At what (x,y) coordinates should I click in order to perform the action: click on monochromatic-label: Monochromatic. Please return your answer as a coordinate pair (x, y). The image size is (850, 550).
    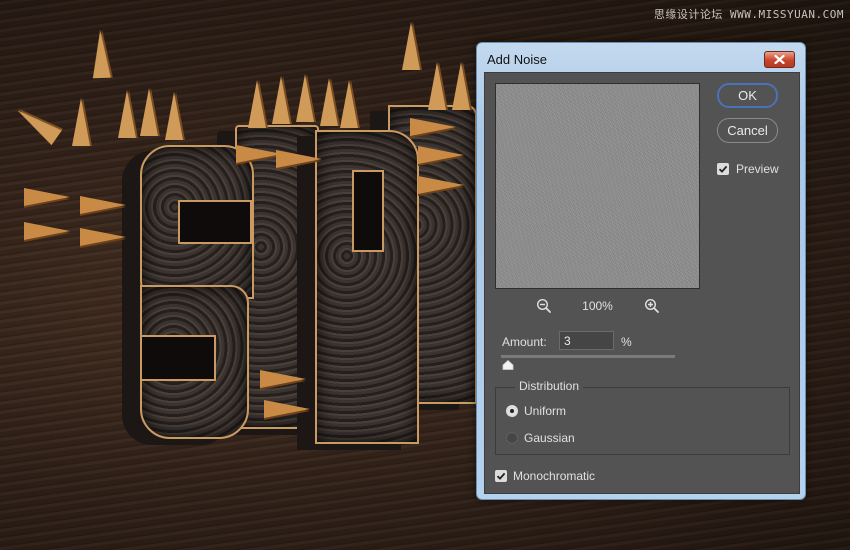
    Looking at the image, I should click on (554, 476).